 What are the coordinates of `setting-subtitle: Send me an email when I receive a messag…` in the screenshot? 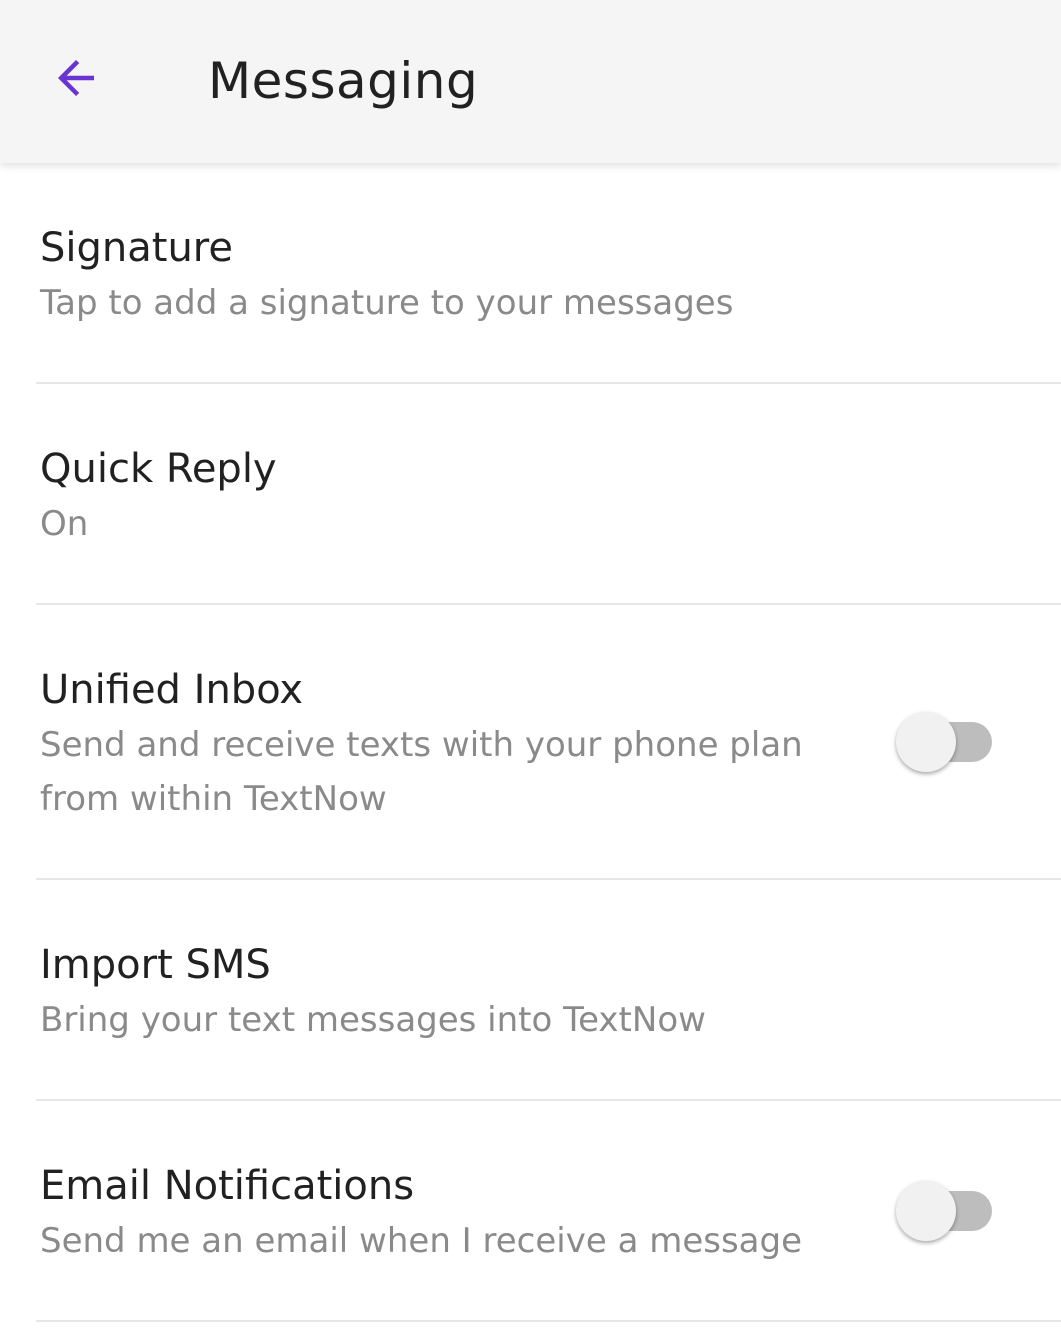 It's located at (421, 1241).